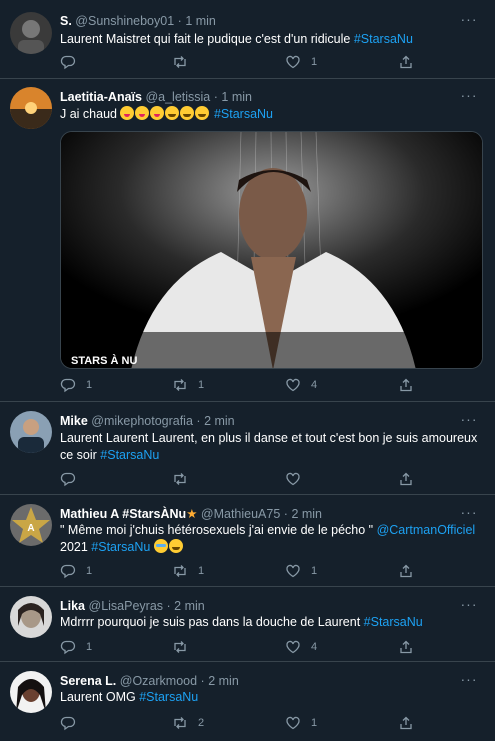  What do you see at coordinates (124, 21) in the screenshot?
I see `user-handle: @Sunshineboy01` at bounding box center [124, 21].